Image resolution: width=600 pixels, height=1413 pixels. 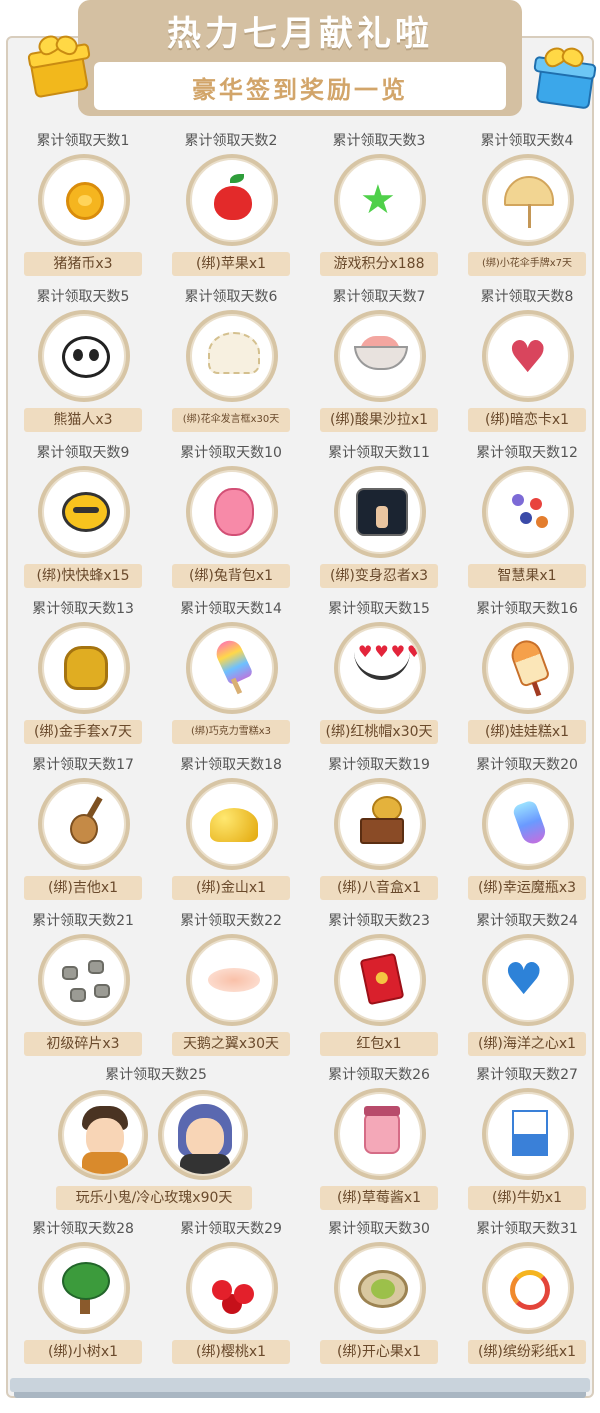 I want to click on wisdom-berry-icon, so click(x=528, y=512).